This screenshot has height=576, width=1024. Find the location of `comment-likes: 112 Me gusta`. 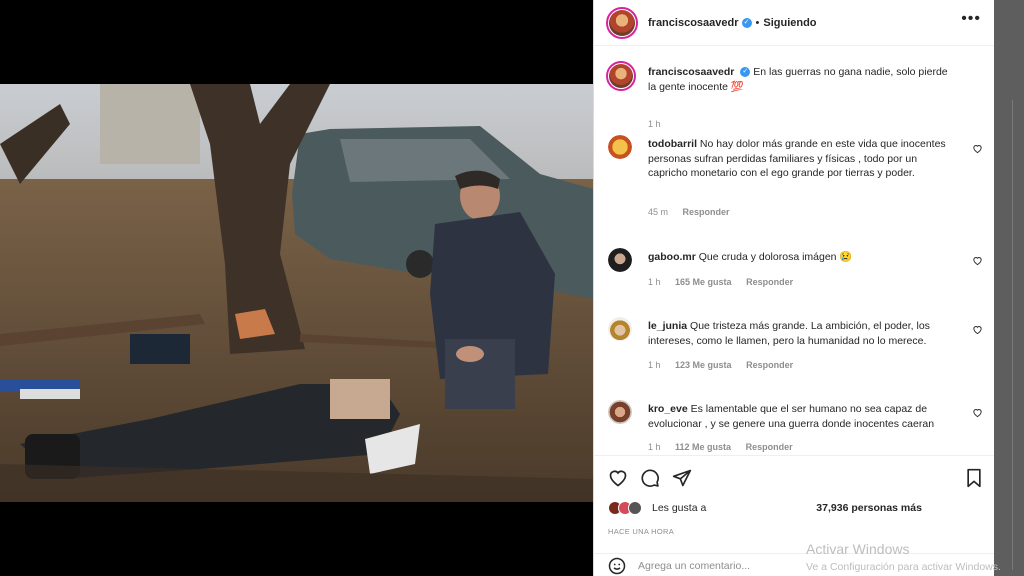

comment-likes: 112 Me gusta is located at coordinates (703, 447).